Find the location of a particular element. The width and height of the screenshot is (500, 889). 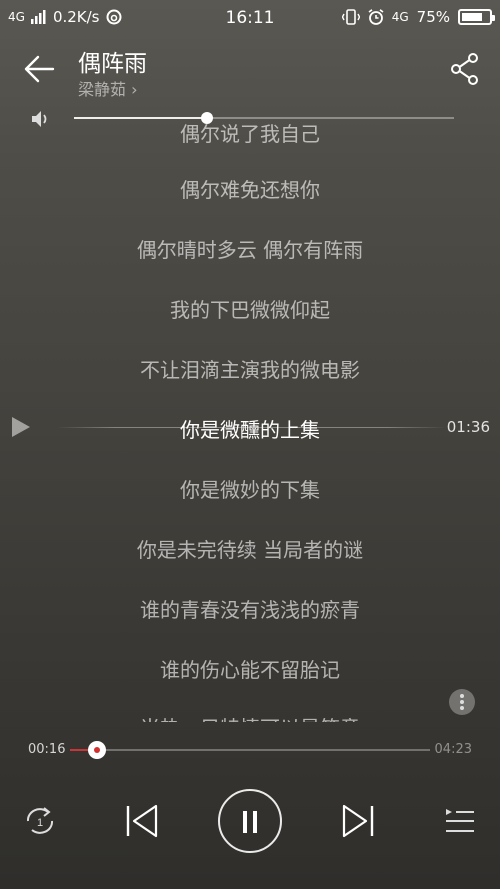

status-bar: 4G 0.2K/s 16:11 4G 75% is located at coordinates (250, 18).